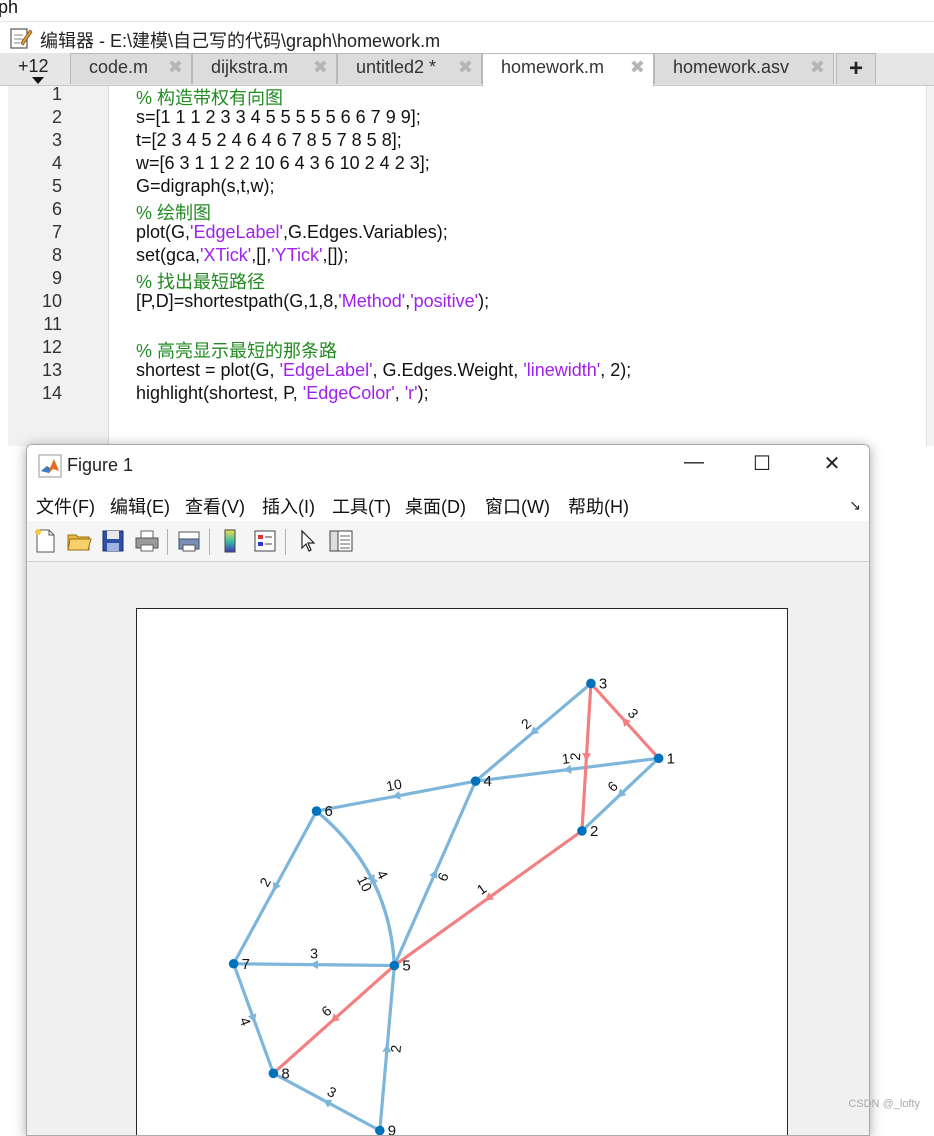 The image size is (934, 1136). I want to click on graph-edge, so click(355, 888).